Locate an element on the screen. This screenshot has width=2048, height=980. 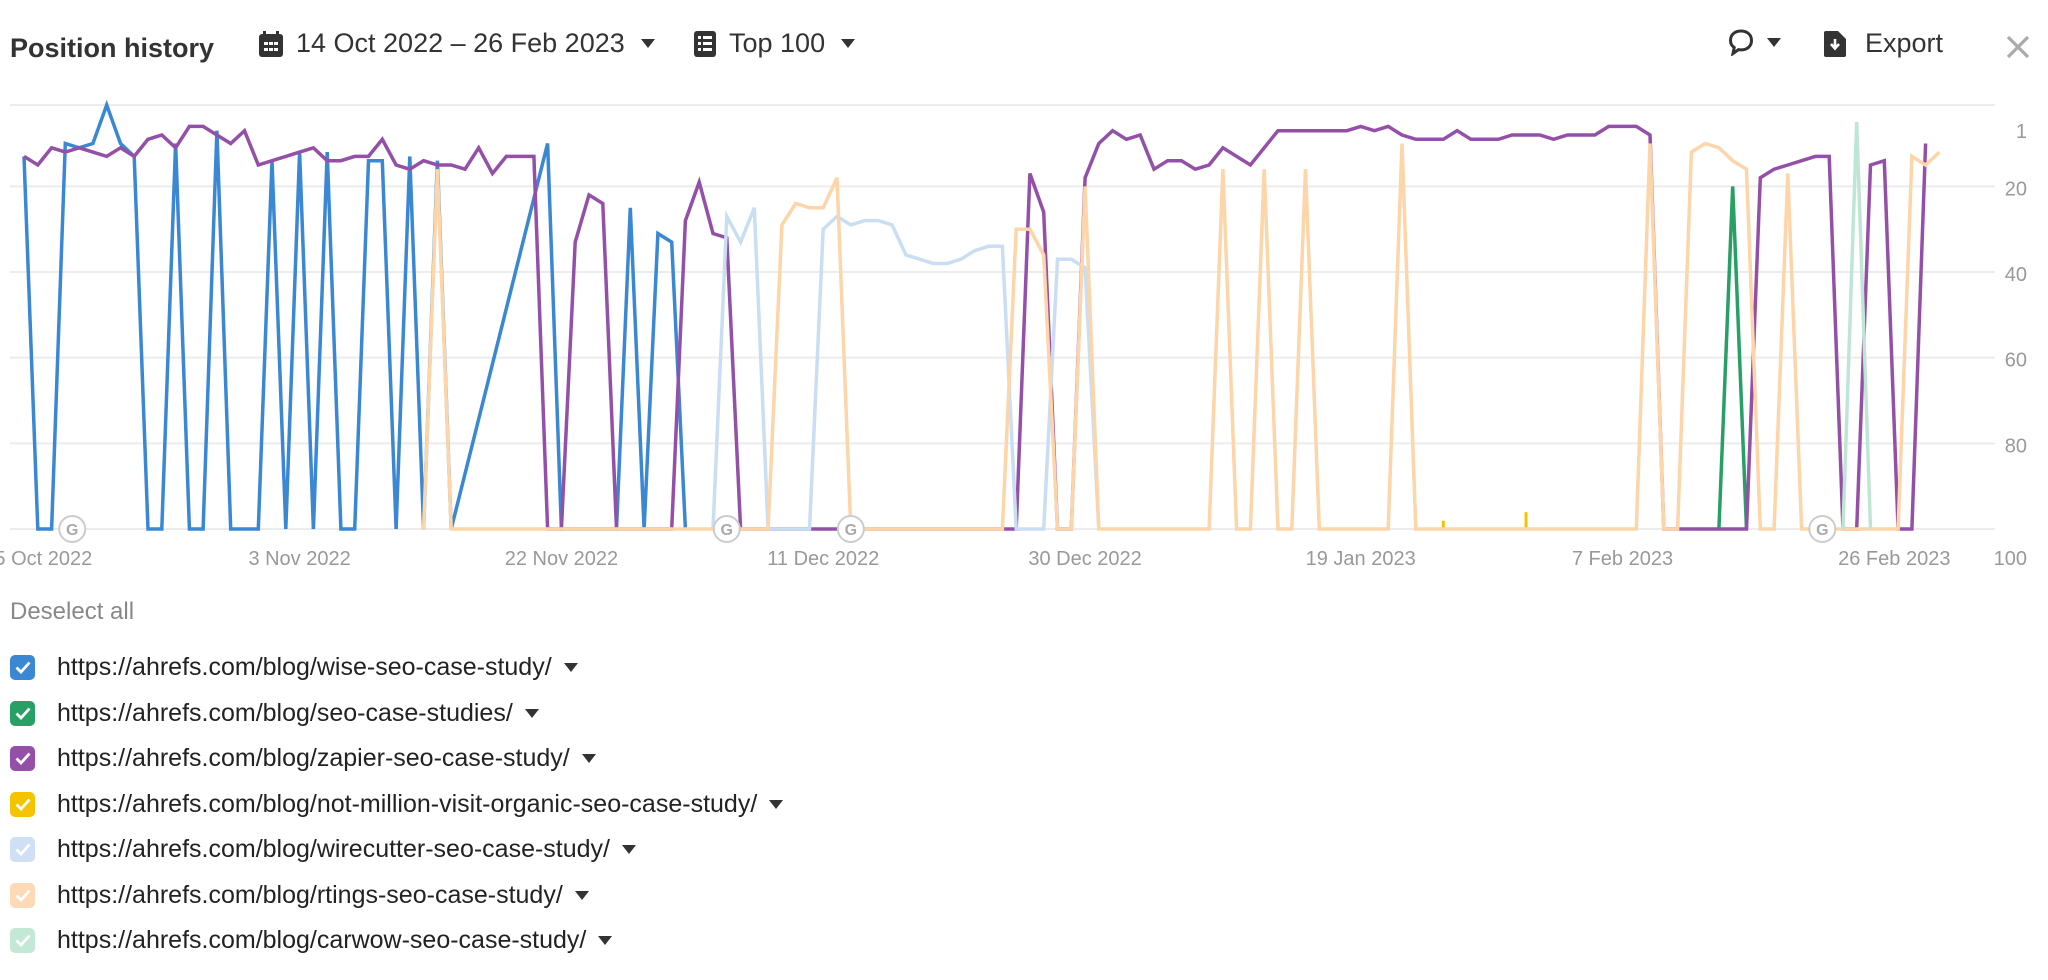
y-tick-label: 80 is located at coordinates (2016, 446).